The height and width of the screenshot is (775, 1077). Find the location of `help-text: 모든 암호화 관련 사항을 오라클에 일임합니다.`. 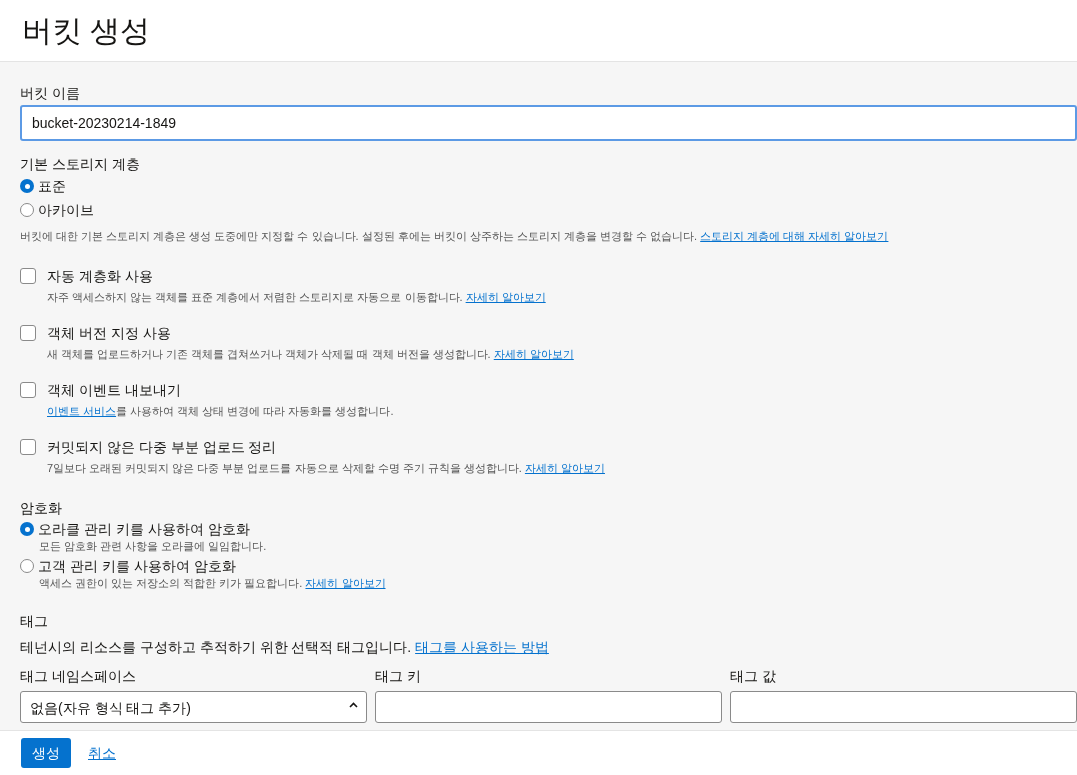

help-text: 모든 암호화 관련 사항을 오라클에 일임합니다. is located at coordinates (153, 546).